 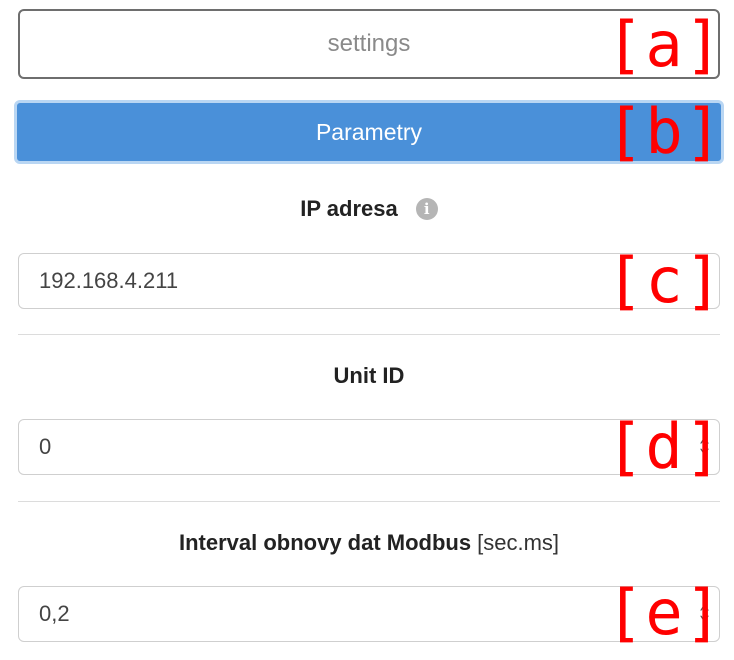 I want to click on marker-e: [e], so click(x=665, y=612).